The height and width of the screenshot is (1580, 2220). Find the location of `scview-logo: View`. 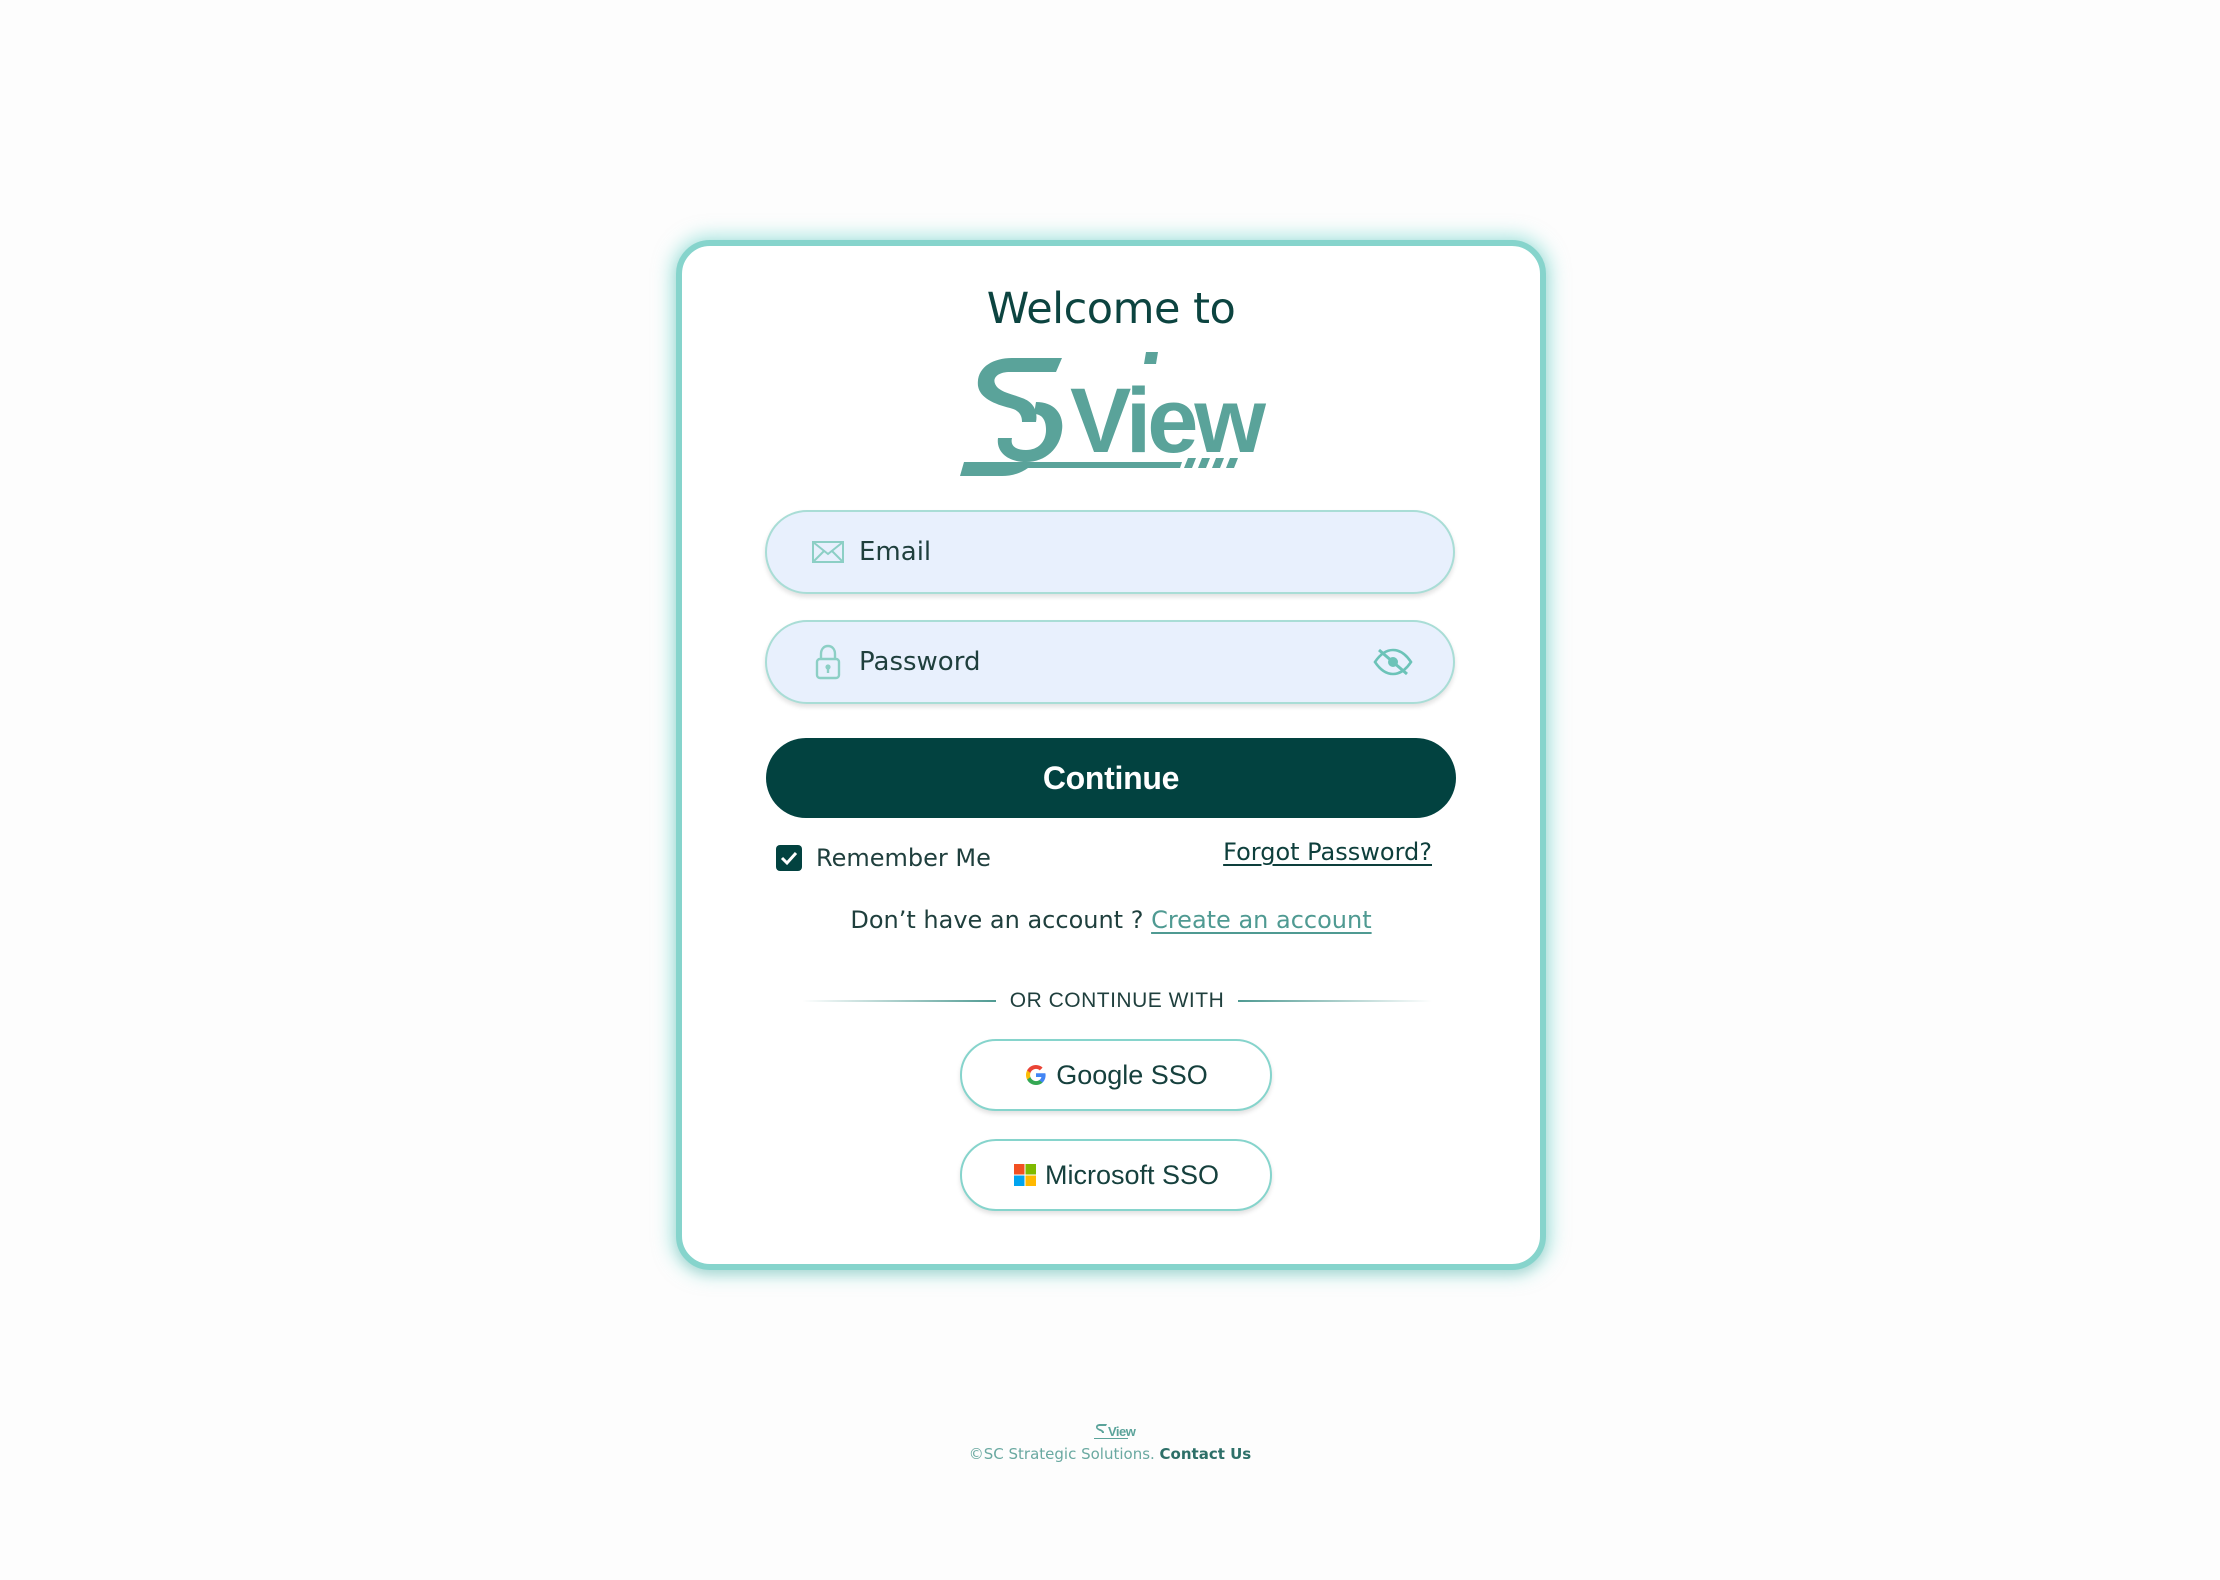

scview-logo: View is located at coordinates (1115, 414).